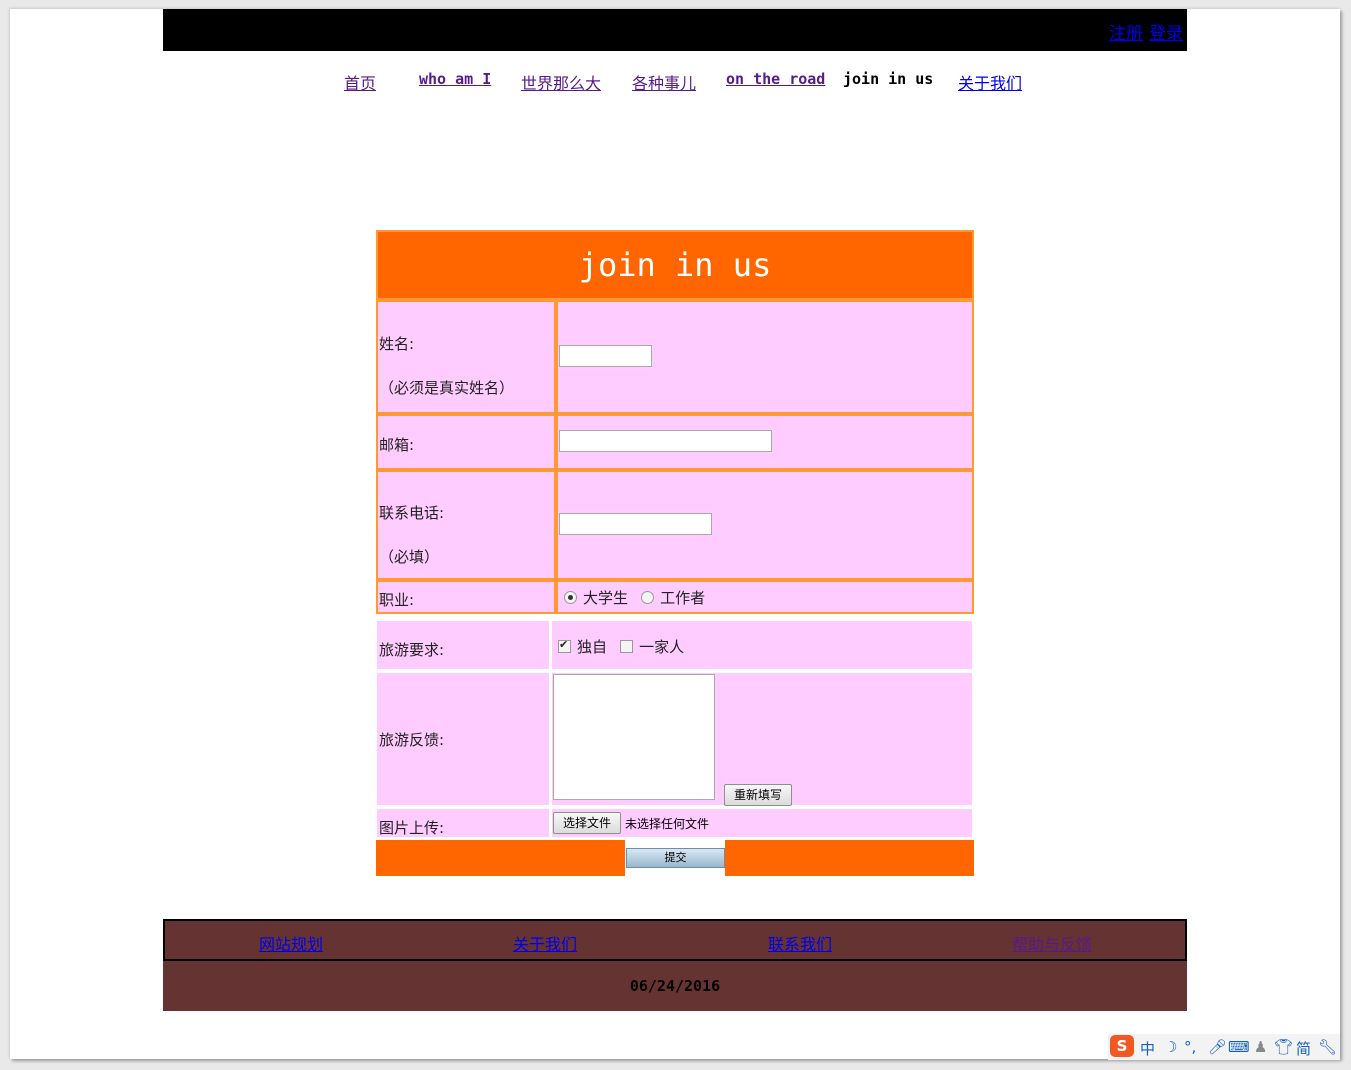 This screenshot has height=1070, width=1351. I want to click on name-note: （必须是真实姓名）, so click(447, 388).